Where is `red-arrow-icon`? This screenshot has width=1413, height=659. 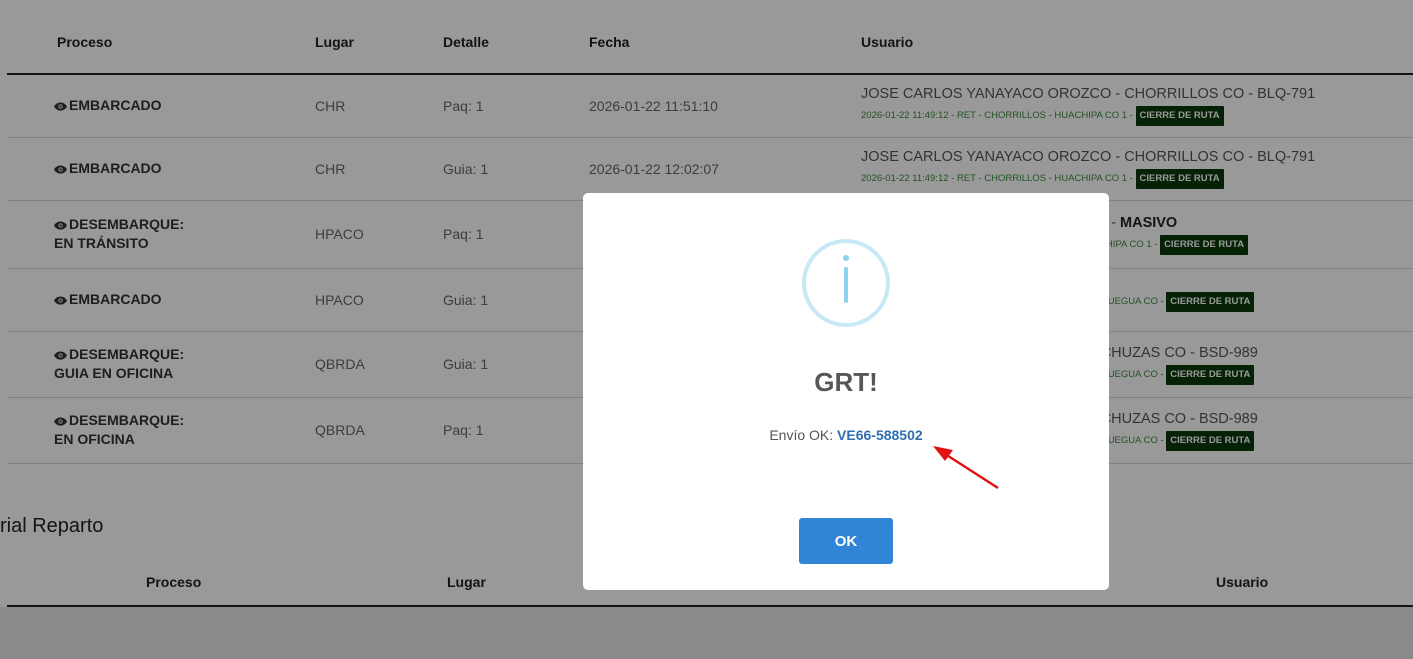
red-arrow-icon is located at coordinates (966, 468).